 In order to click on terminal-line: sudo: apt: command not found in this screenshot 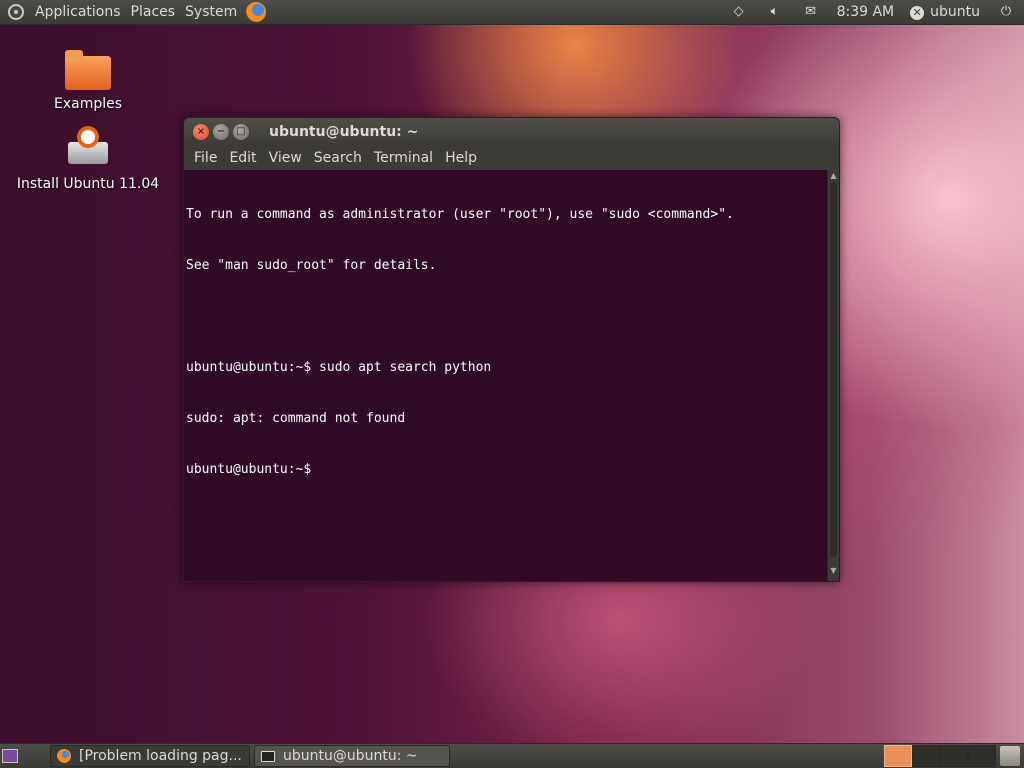, I will do `click(296, 418)`.